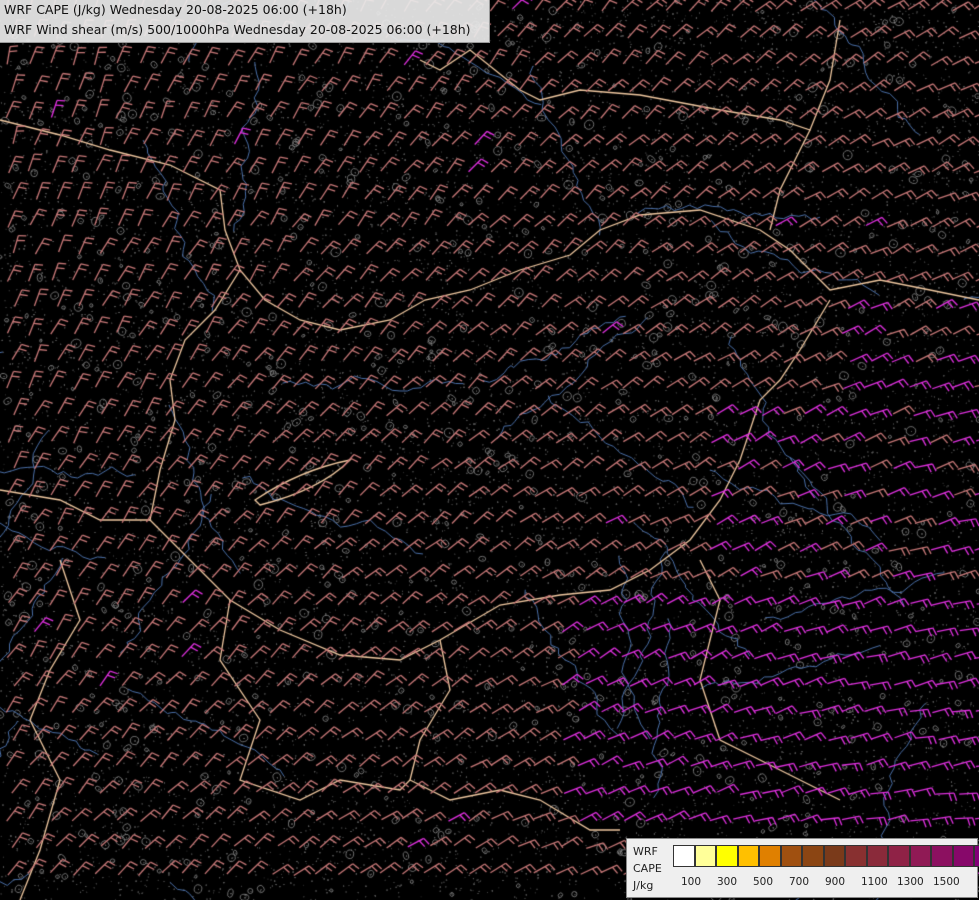  I want to click on legend-color-scale, so click(826, 856).